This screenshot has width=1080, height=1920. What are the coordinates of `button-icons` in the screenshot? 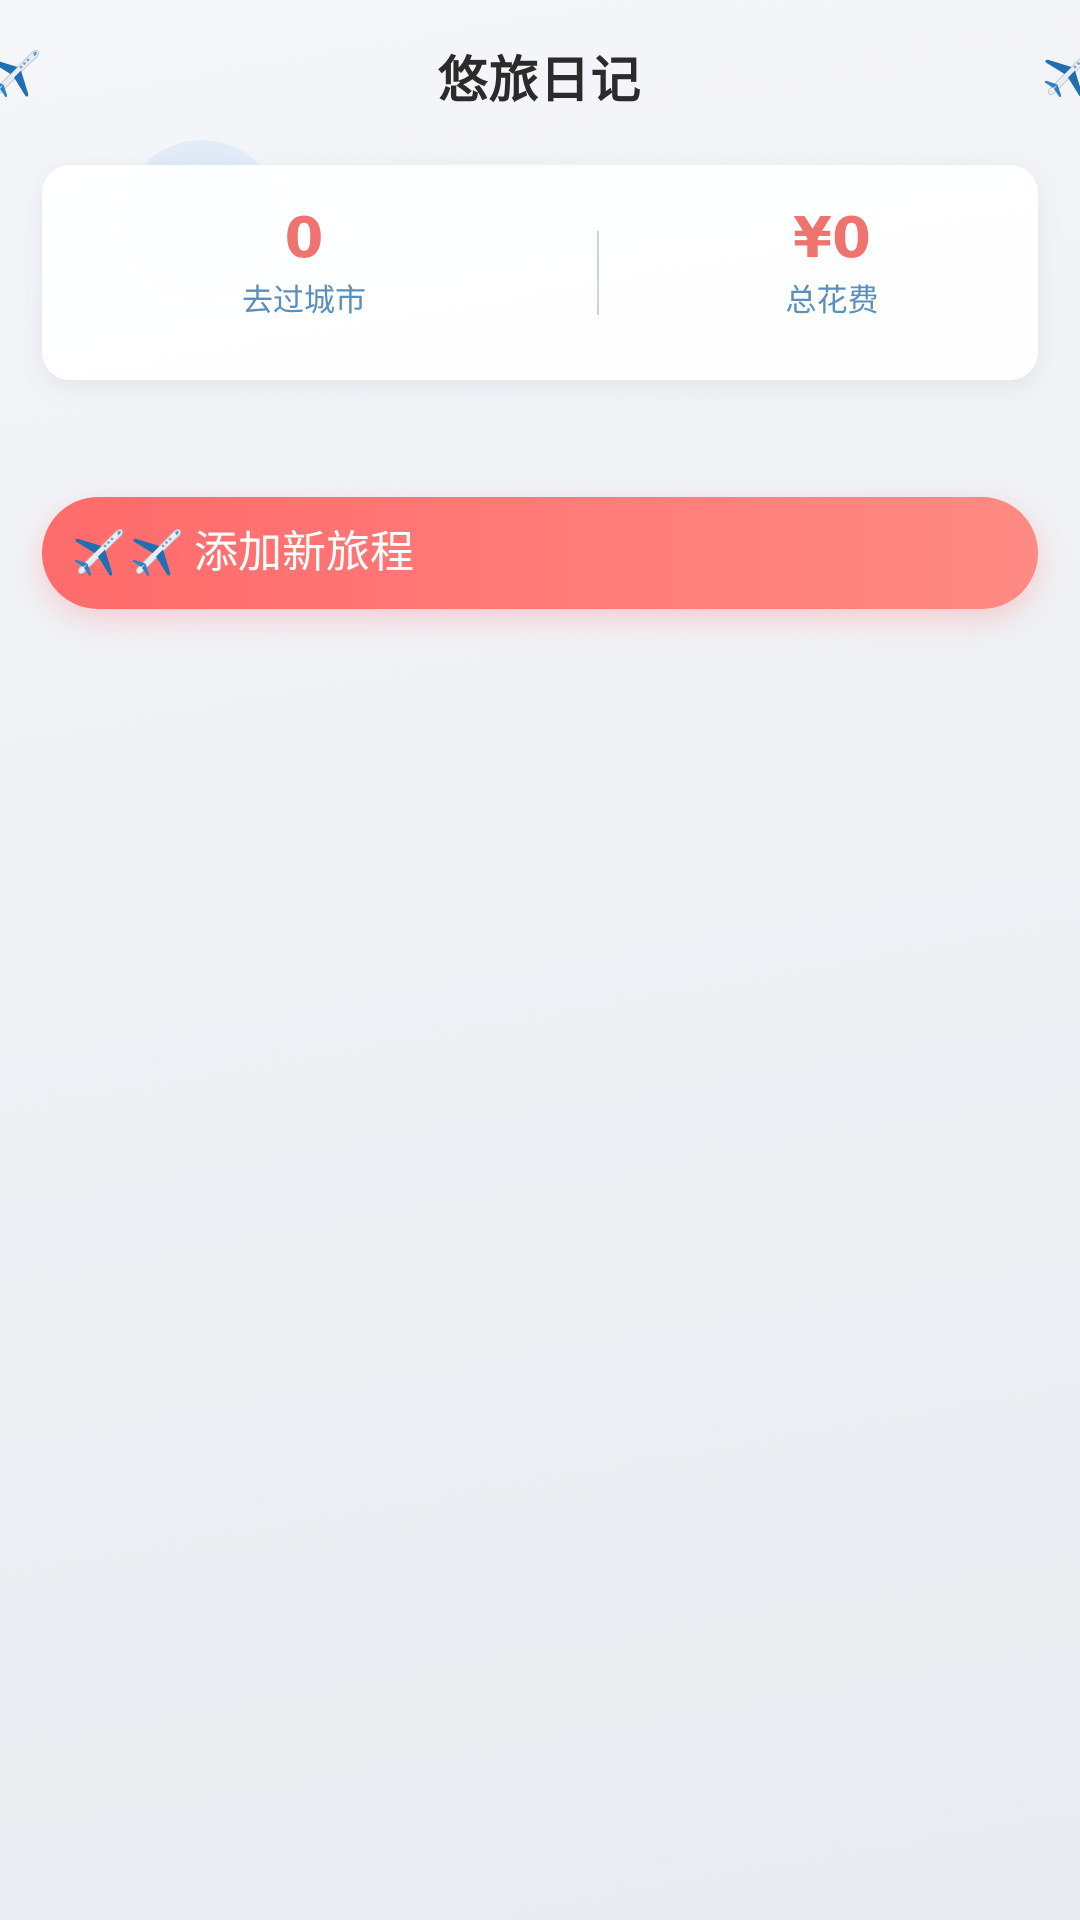 It's located at (128, 553).